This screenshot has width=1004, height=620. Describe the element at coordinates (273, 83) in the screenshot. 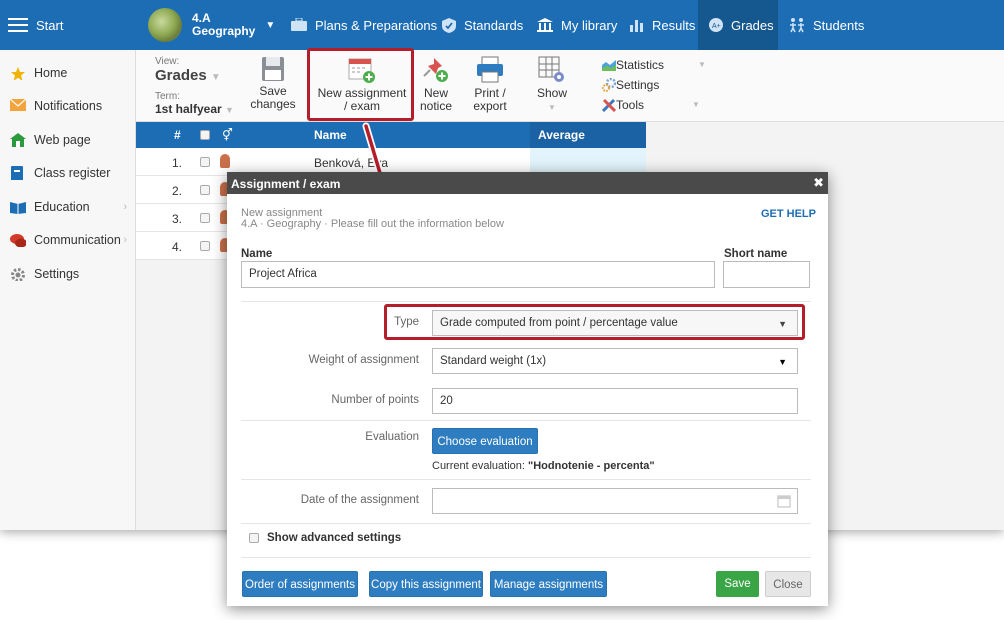

I see `save-changes-button: Save changes` at that location.